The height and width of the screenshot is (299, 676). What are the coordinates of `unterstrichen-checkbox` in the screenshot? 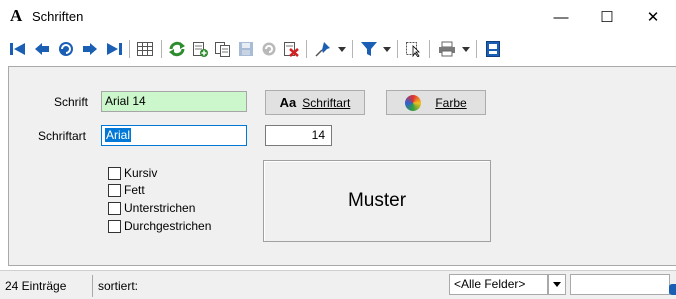 It's located at (114, 208).